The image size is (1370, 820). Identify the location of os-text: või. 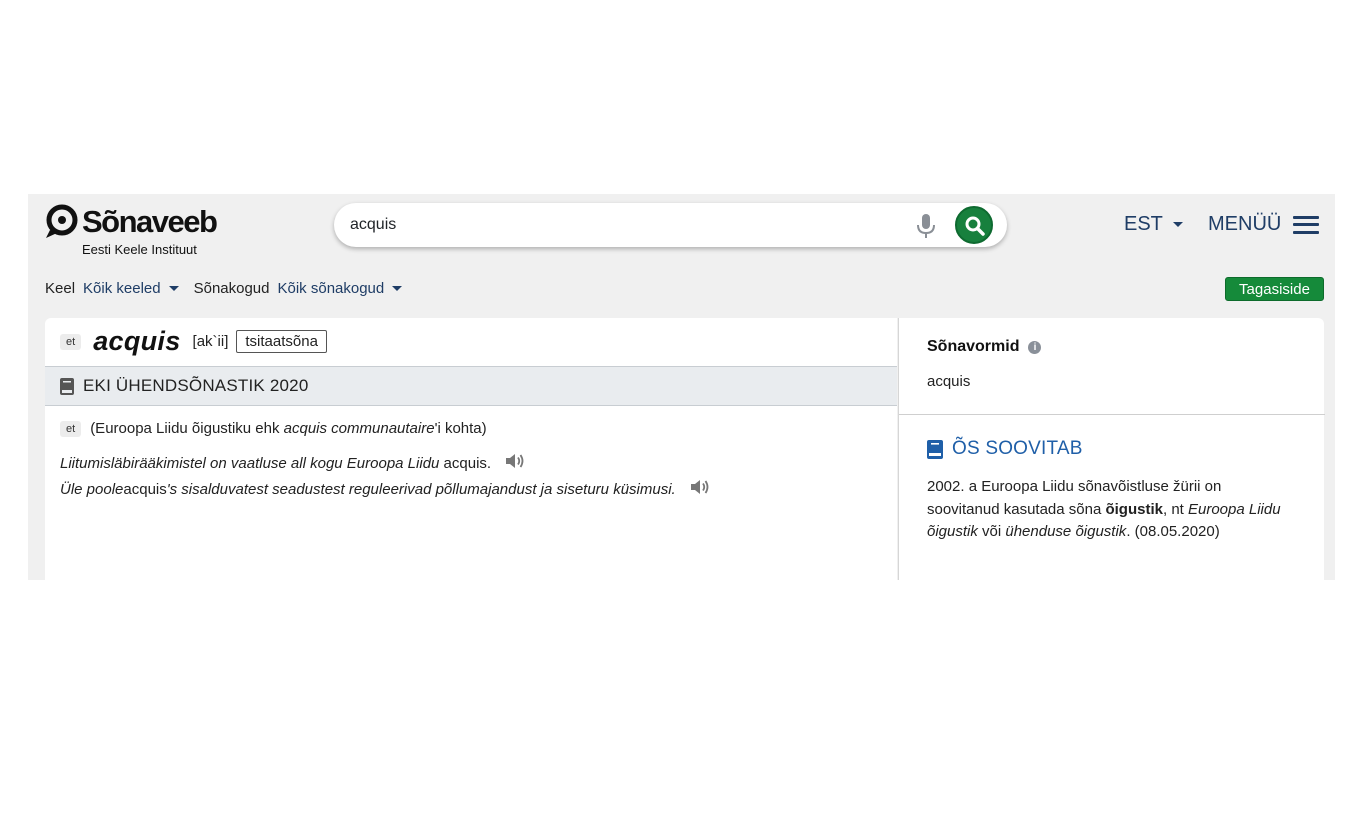
(991, 531).